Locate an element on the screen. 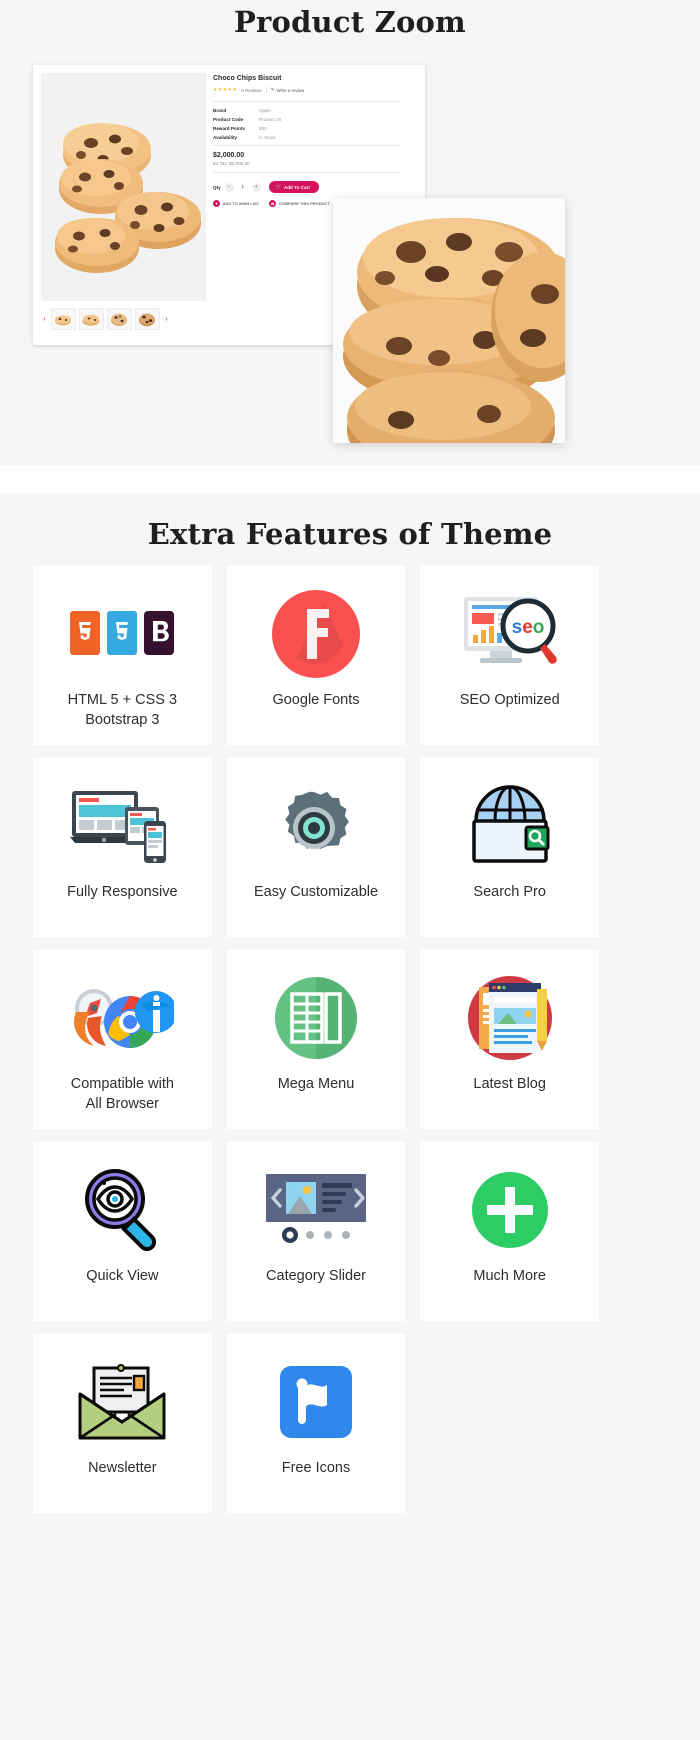 This screenshot has height=1740, width=700. spec-key: Product Code is located at coordinates (228, 120).